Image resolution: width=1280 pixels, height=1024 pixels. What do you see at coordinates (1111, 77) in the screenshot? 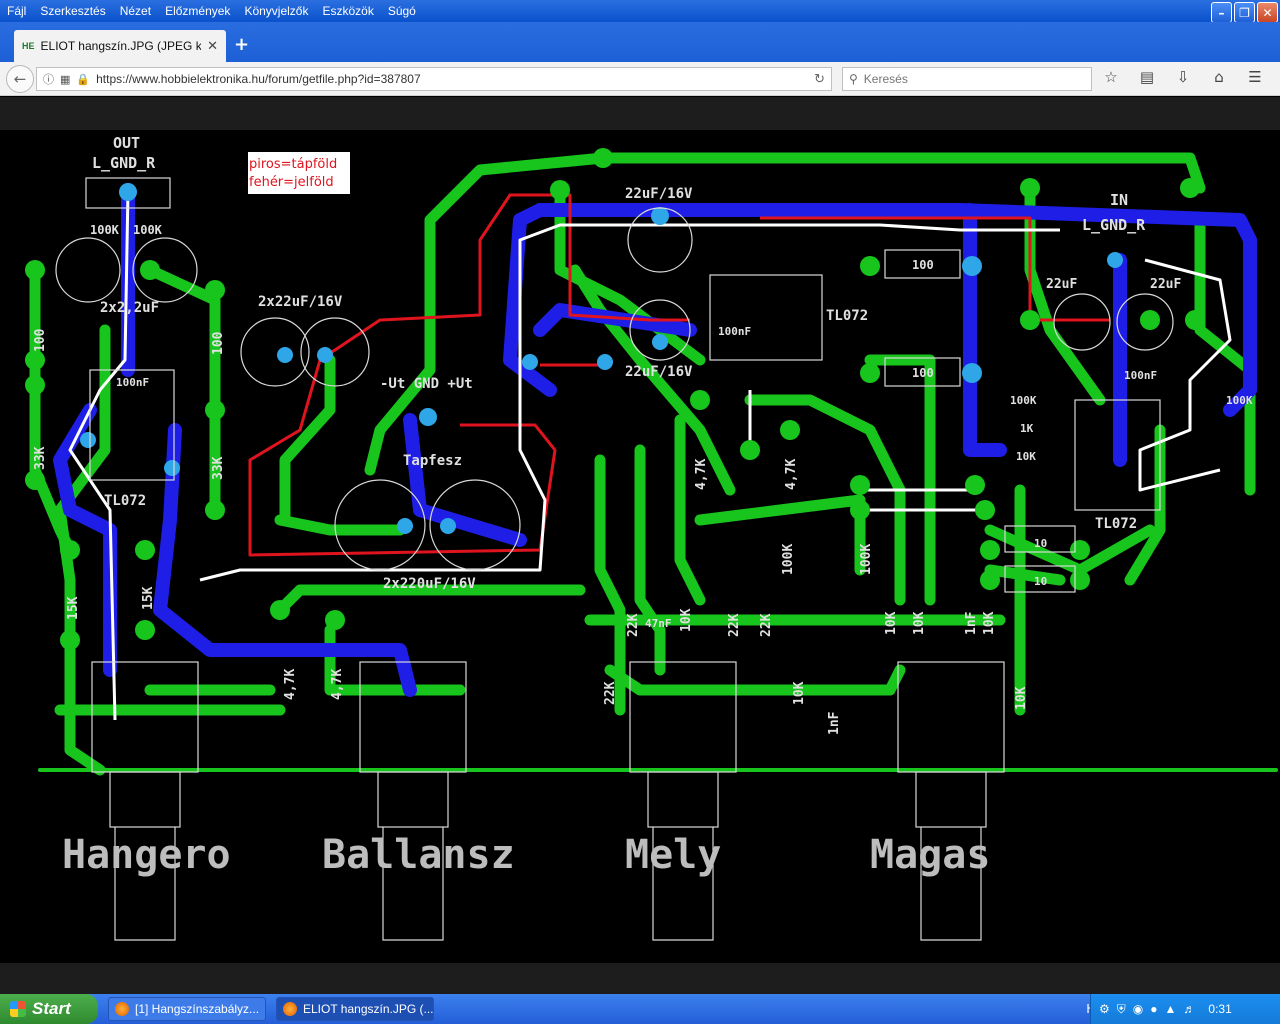
I see `bookmark-star-icon: ☆` at bounding box center [1111, 77].